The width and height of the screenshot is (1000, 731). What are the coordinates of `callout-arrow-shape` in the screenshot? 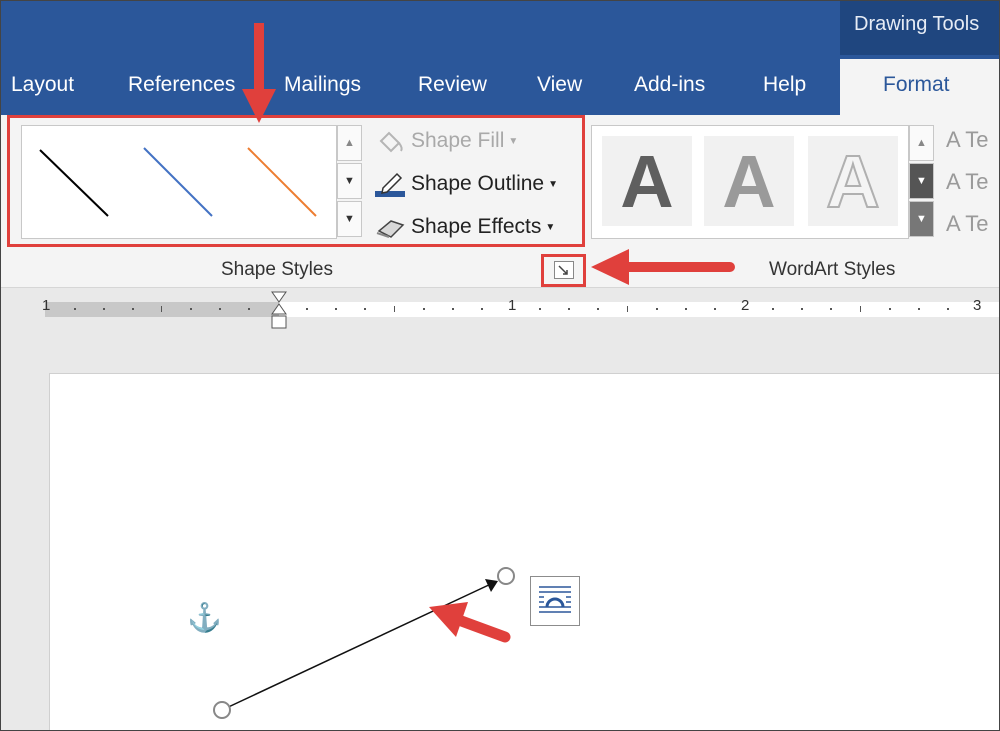 It's located at (470, 622).